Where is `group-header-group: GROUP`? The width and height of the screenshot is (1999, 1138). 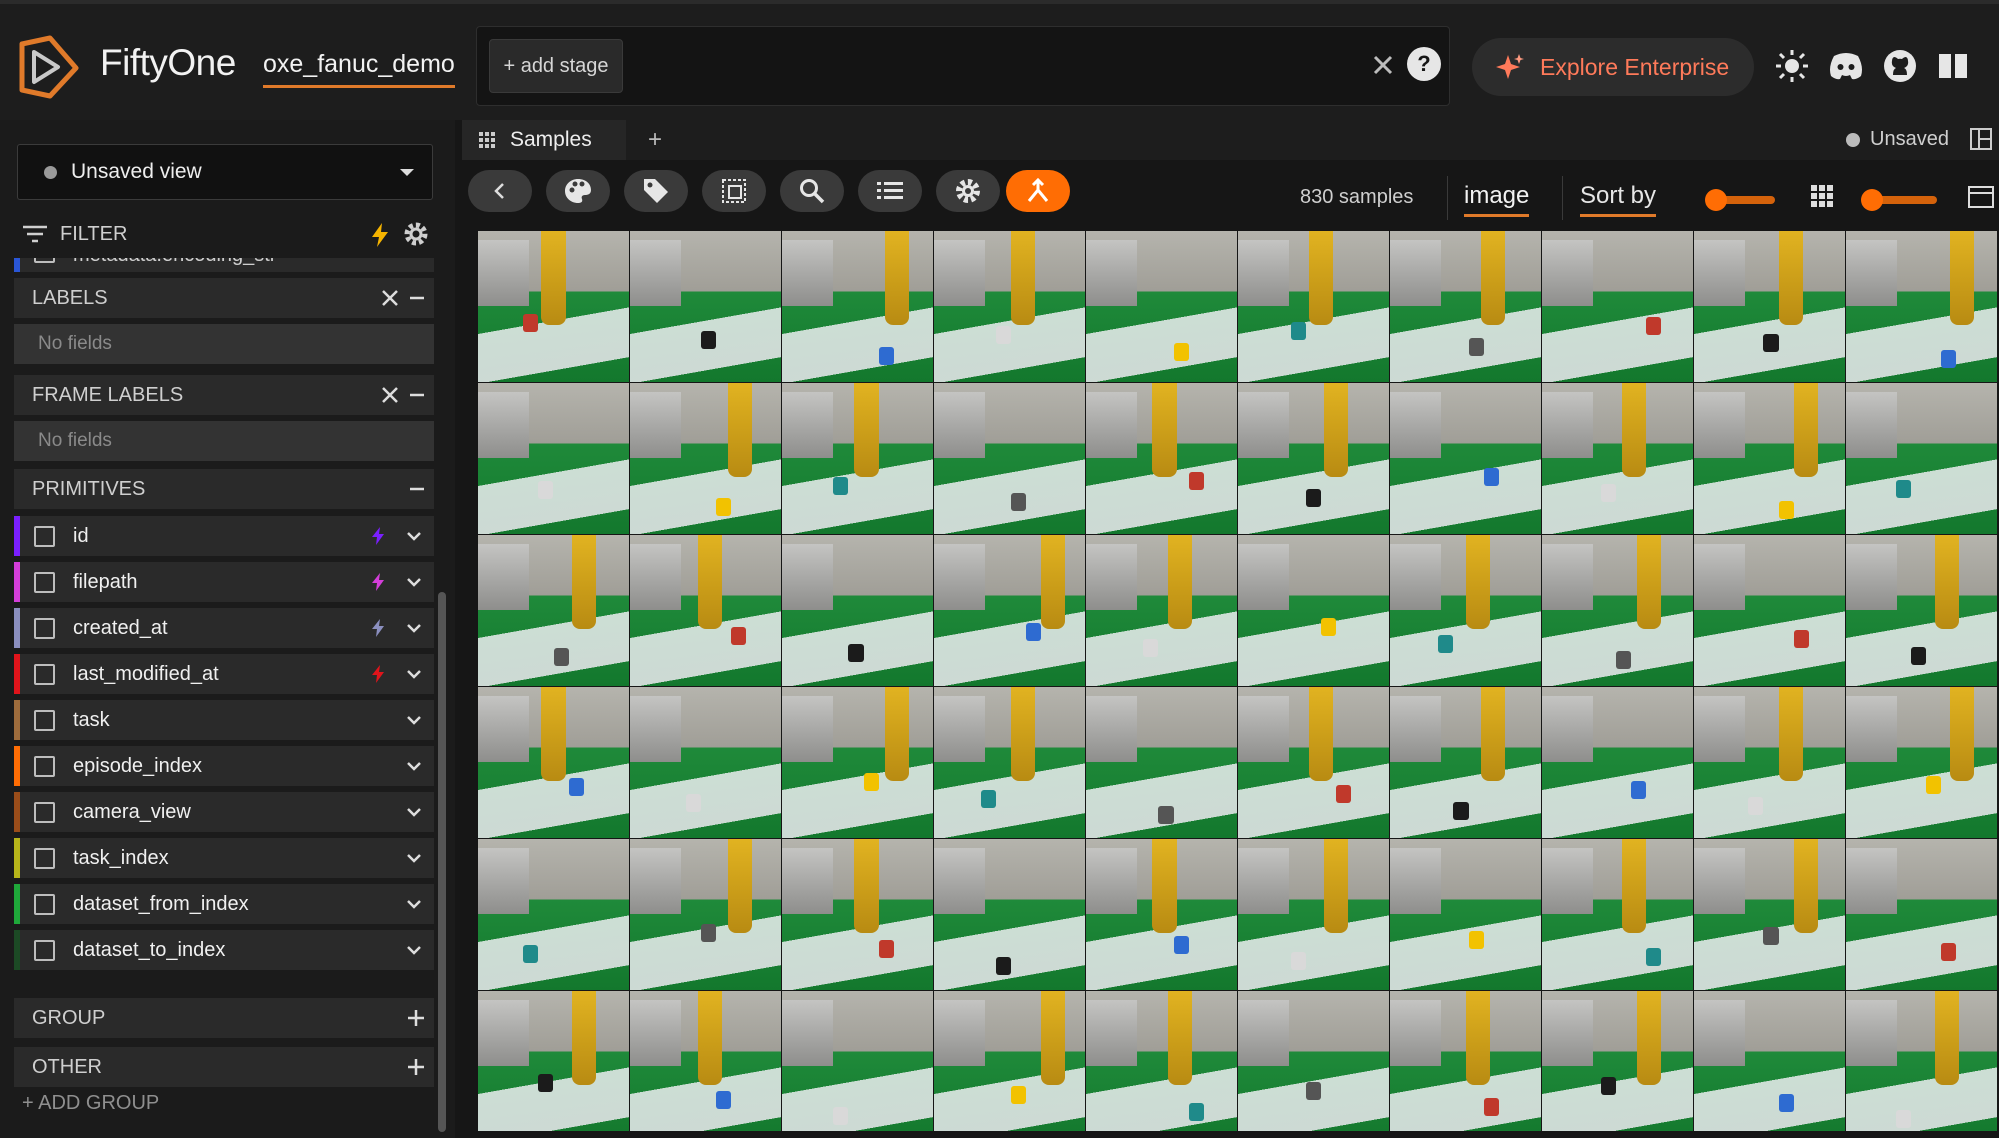
group-header-group: GROUP is located at coordinates (224, 1018).